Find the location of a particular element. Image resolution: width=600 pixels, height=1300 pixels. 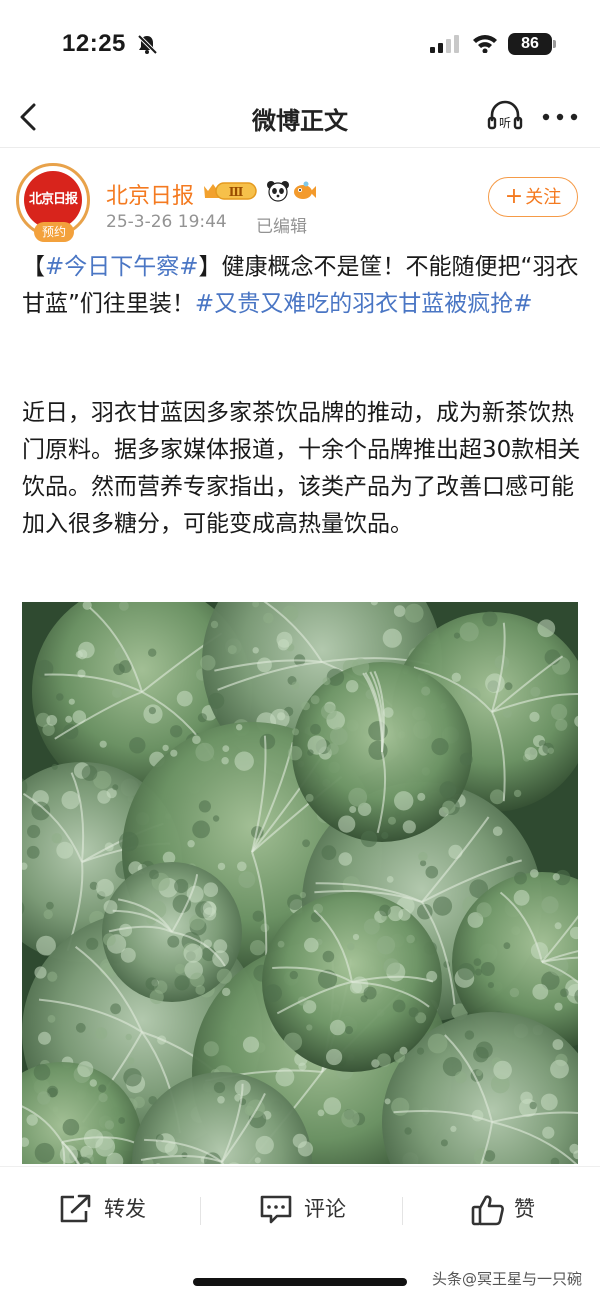

post-timestamp: 25-3-26 19:44 is located at coordinates (166, 222).